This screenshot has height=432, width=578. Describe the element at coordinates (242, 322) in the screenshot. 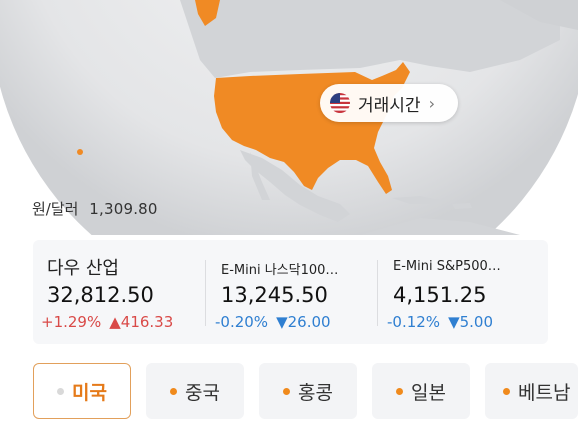

I see `index-change-pct: -0.20%` at that location.